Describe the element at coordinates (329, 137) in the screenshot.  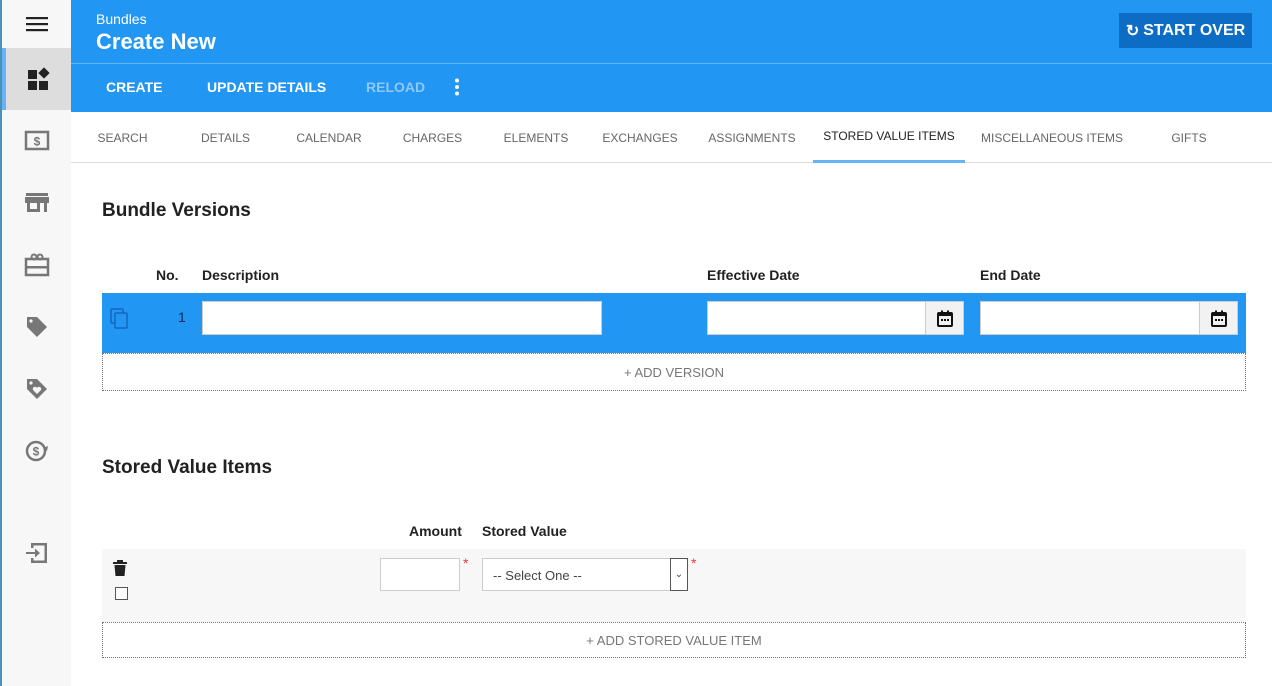
I see `tab-calendar: CALENDAR` at that location.